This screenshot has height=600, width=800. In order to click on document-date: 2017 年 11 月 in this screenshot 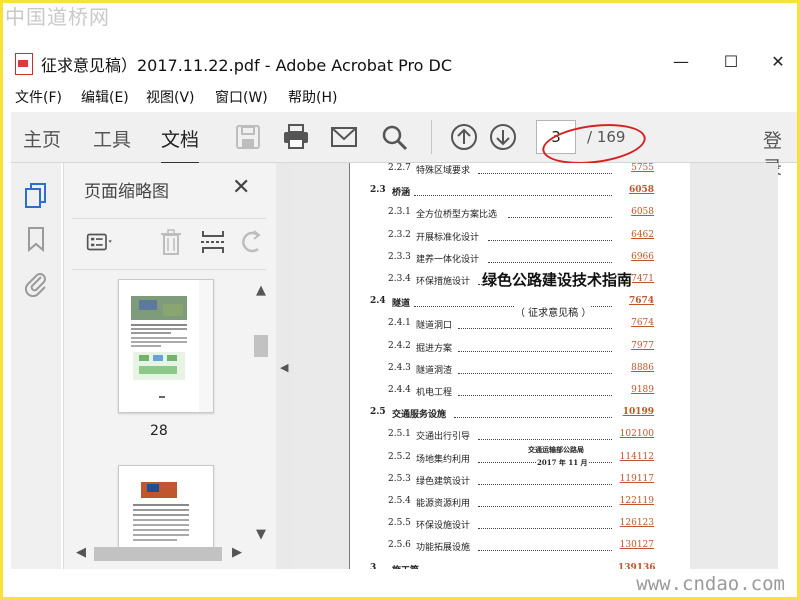, I will do `click(562, 463)`.